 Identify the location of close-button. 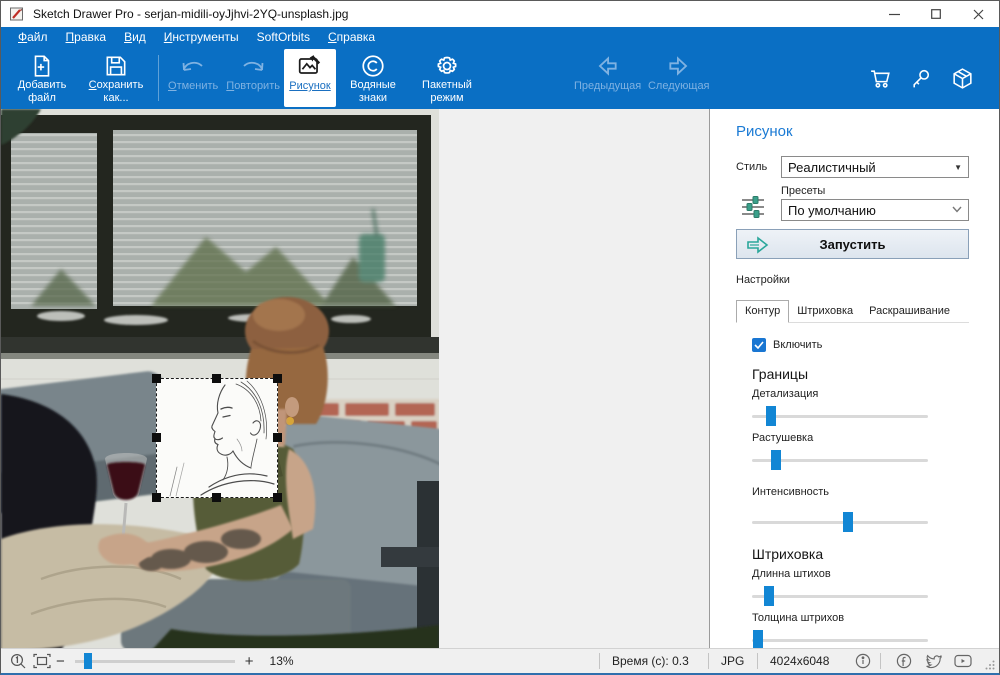
(978, 14).